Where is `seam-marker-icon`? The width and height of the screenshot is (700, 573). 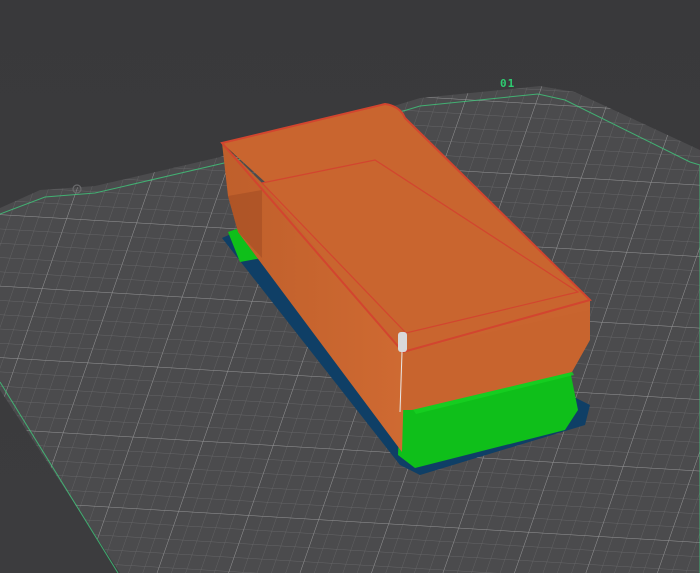
seam-marker-icon is located at coordinates (402, 342).